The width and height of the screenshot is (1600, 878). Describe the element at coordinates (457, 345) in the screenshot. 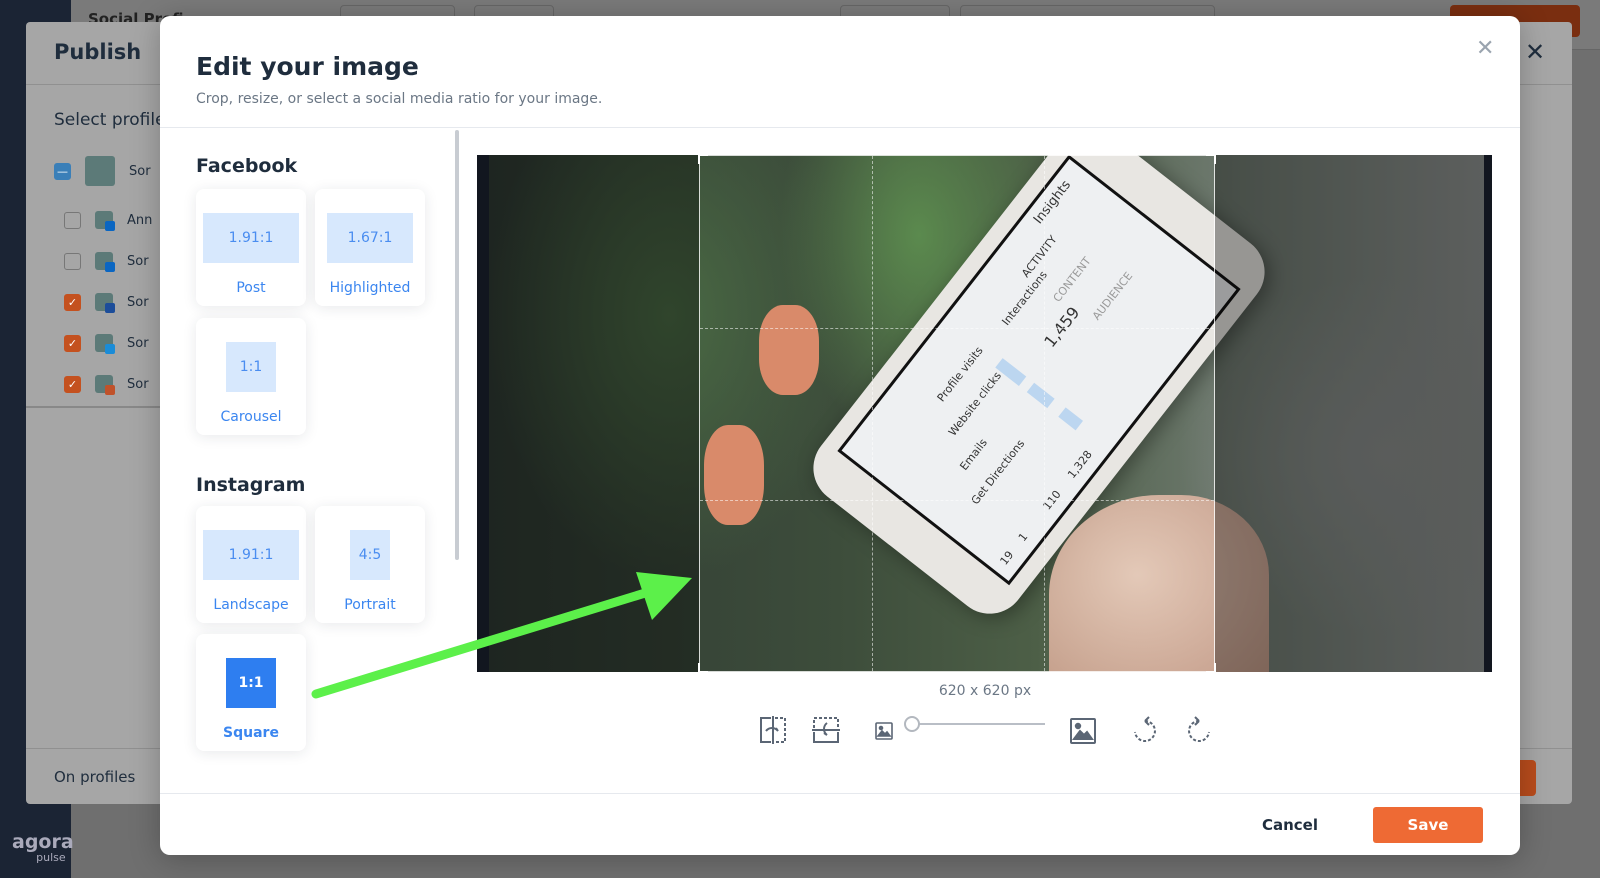

I see `ratio-list-scrollbar` at that location.